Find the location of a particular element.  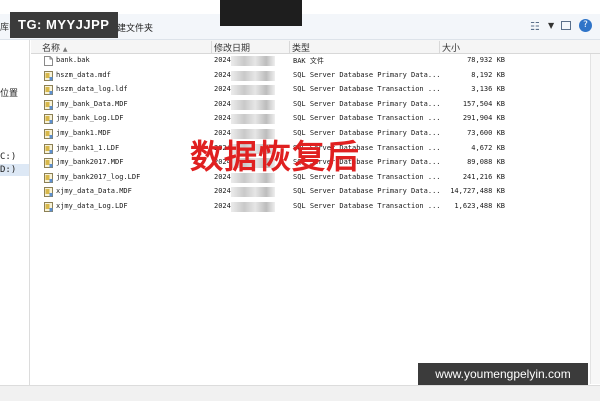

file-name: jmy_bank2017_log.LDF is located at coordinates (98, 176).